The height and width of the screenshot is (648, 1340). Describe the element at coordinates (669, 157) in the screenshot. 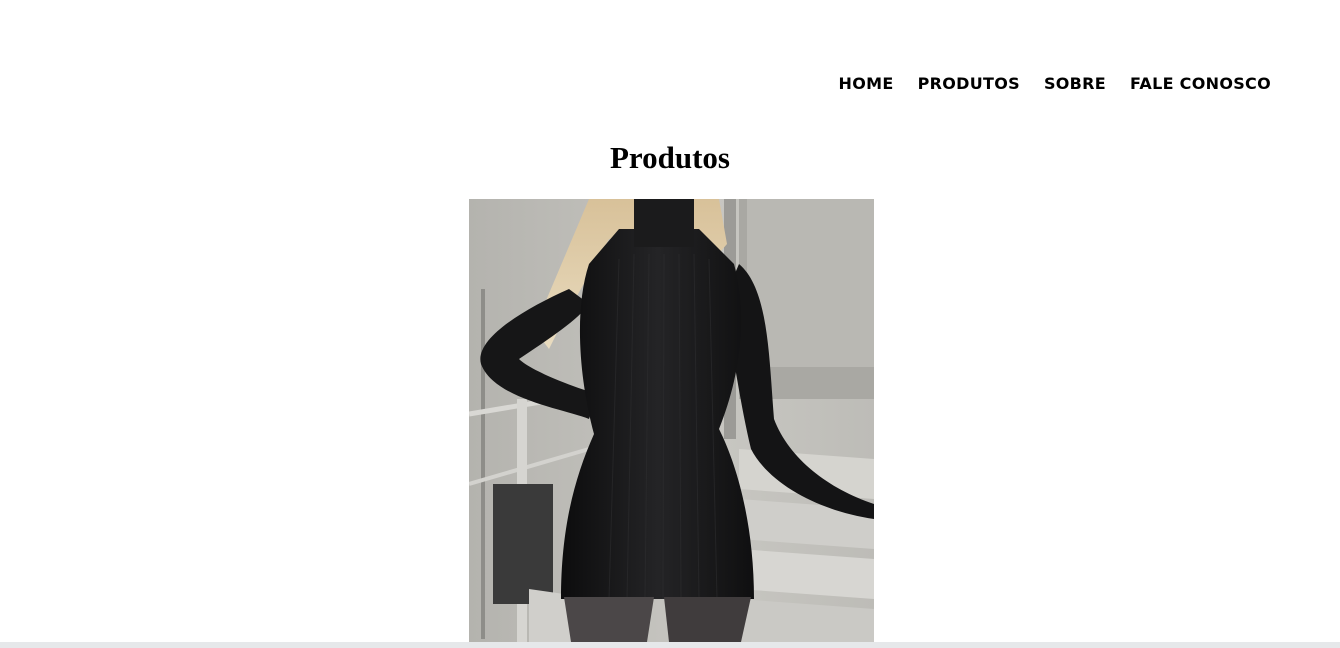

I see `page-title: Produtos` at that location.